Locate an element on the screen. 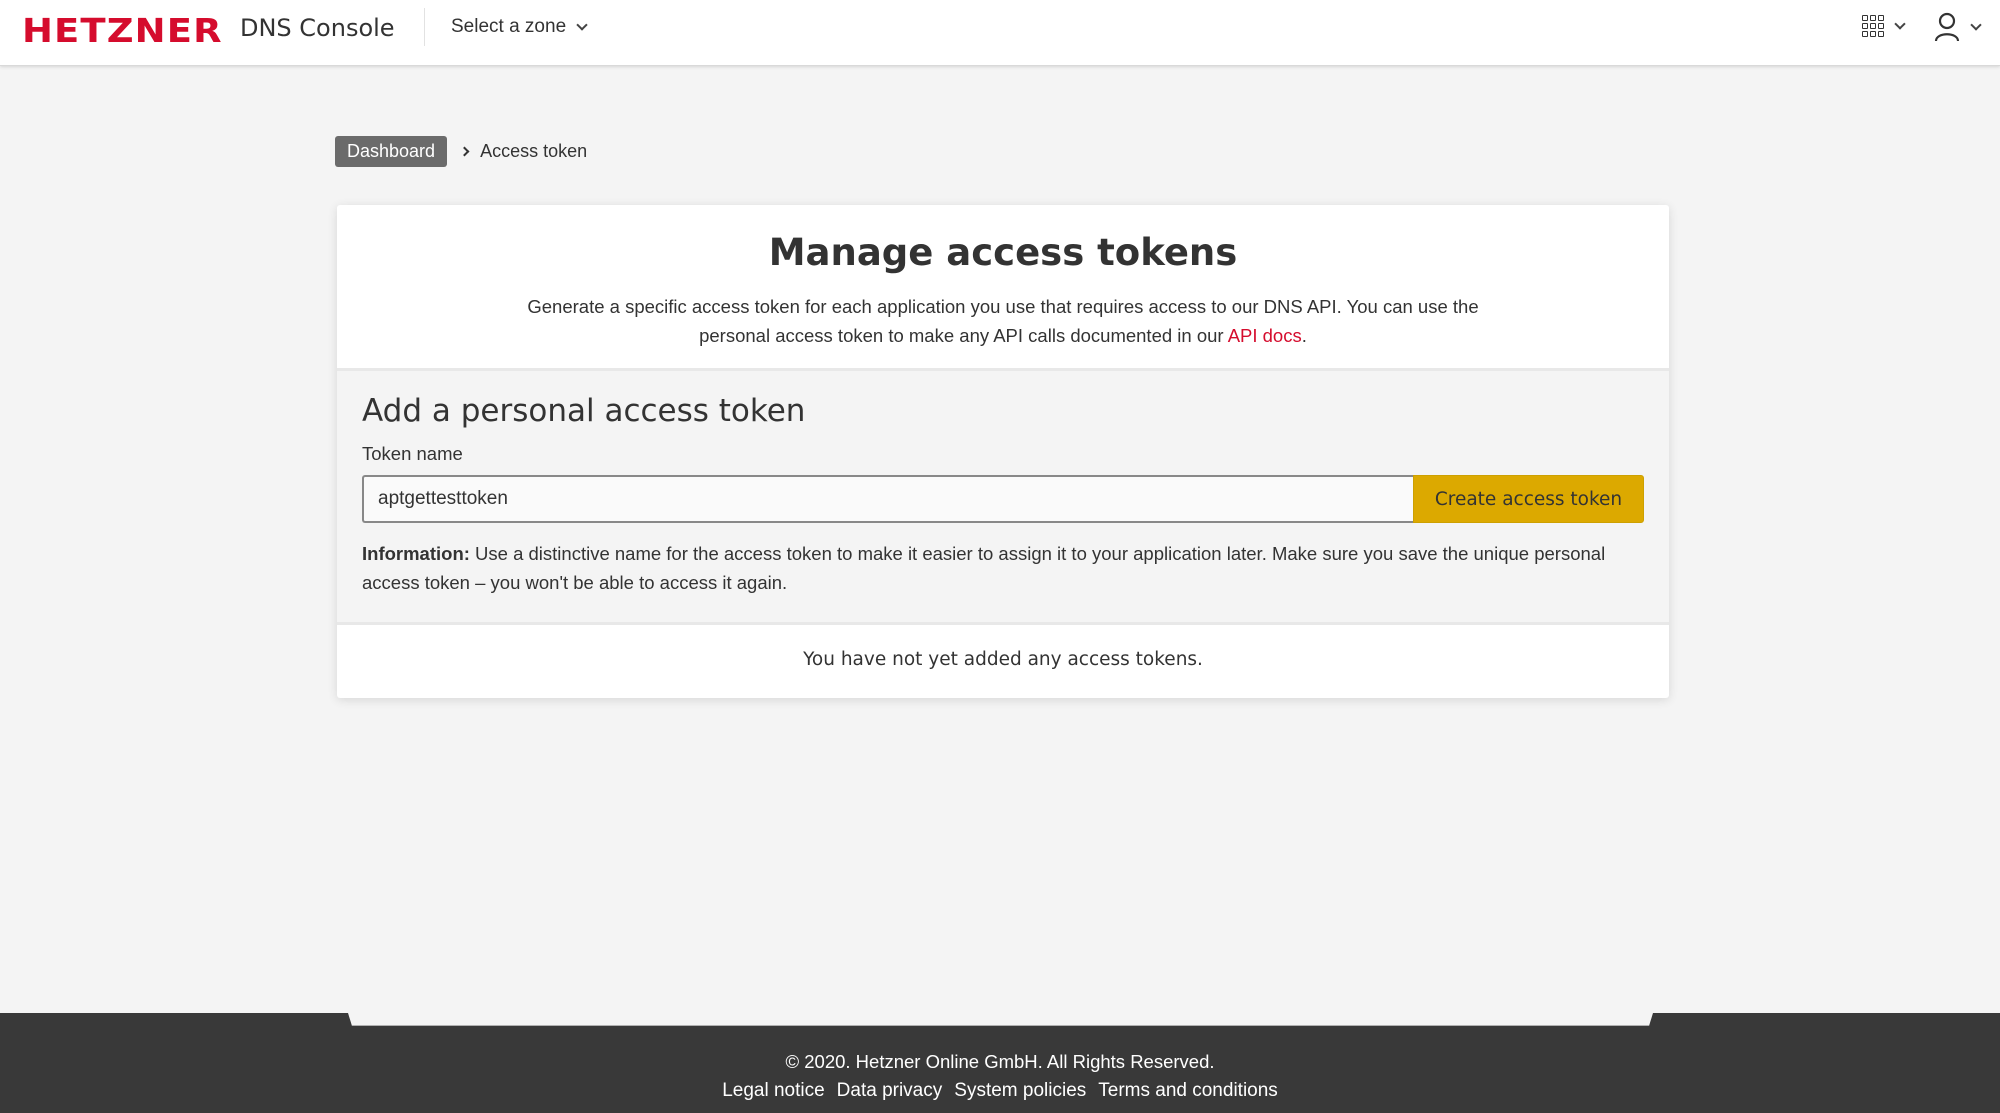 The width and height of the screenshot is (2000, 1113). breadcrumb-current: Access token is located at coordinates (534, 151).